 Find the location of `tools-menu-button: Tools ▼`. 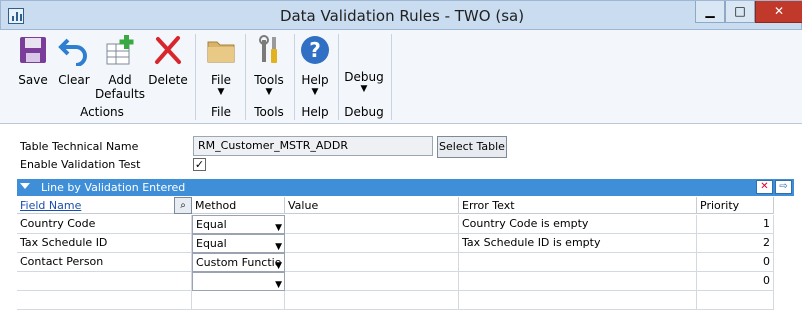

tools-menu-button: Tools ▼ is located at coordinates (269, 65).